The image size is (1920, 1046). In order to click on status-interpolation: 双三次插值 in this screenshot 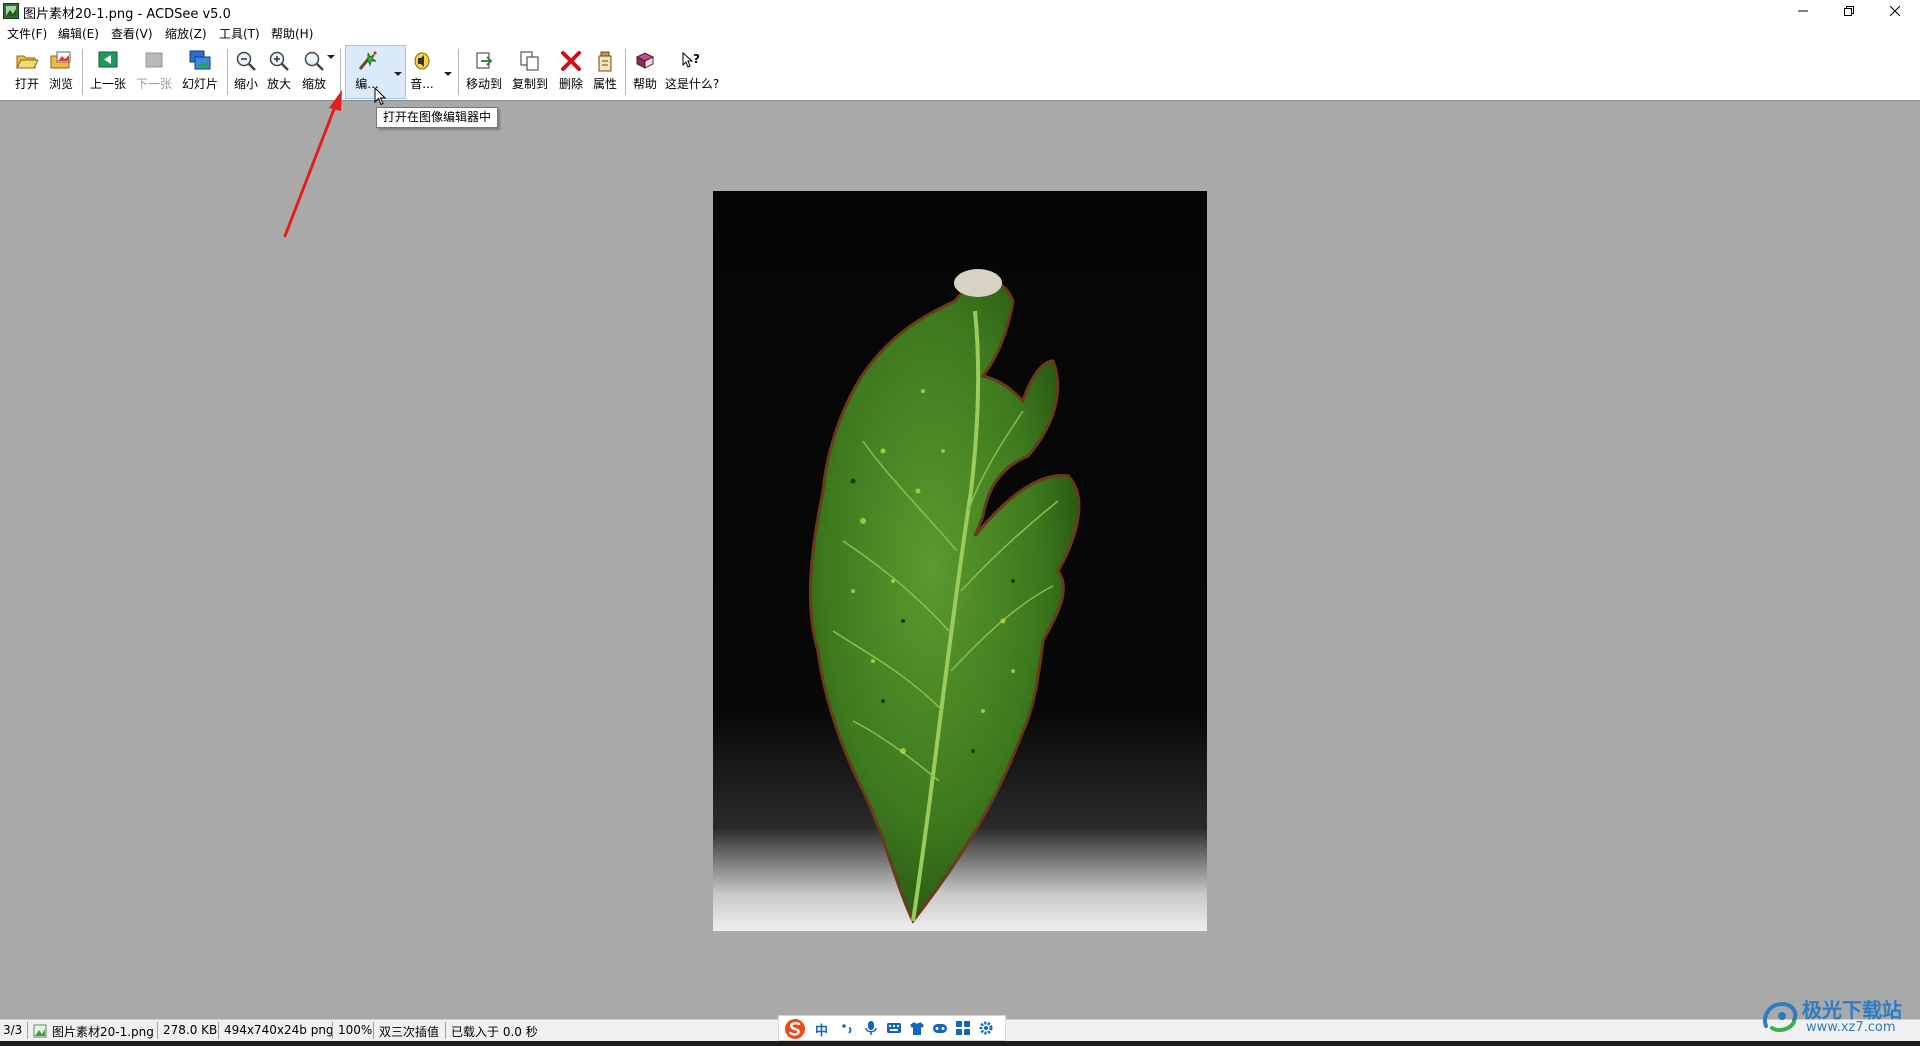, I will do `click(409, 1032)`.